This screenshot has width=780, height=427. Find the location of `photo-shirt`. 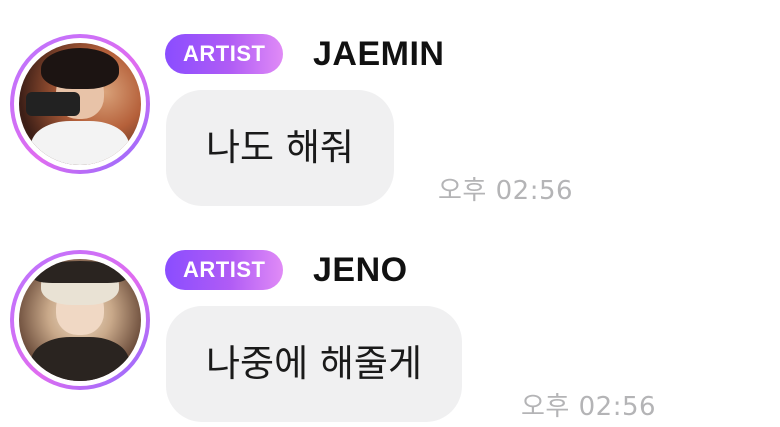

photo-shirt is located at coordinates (80, 143).